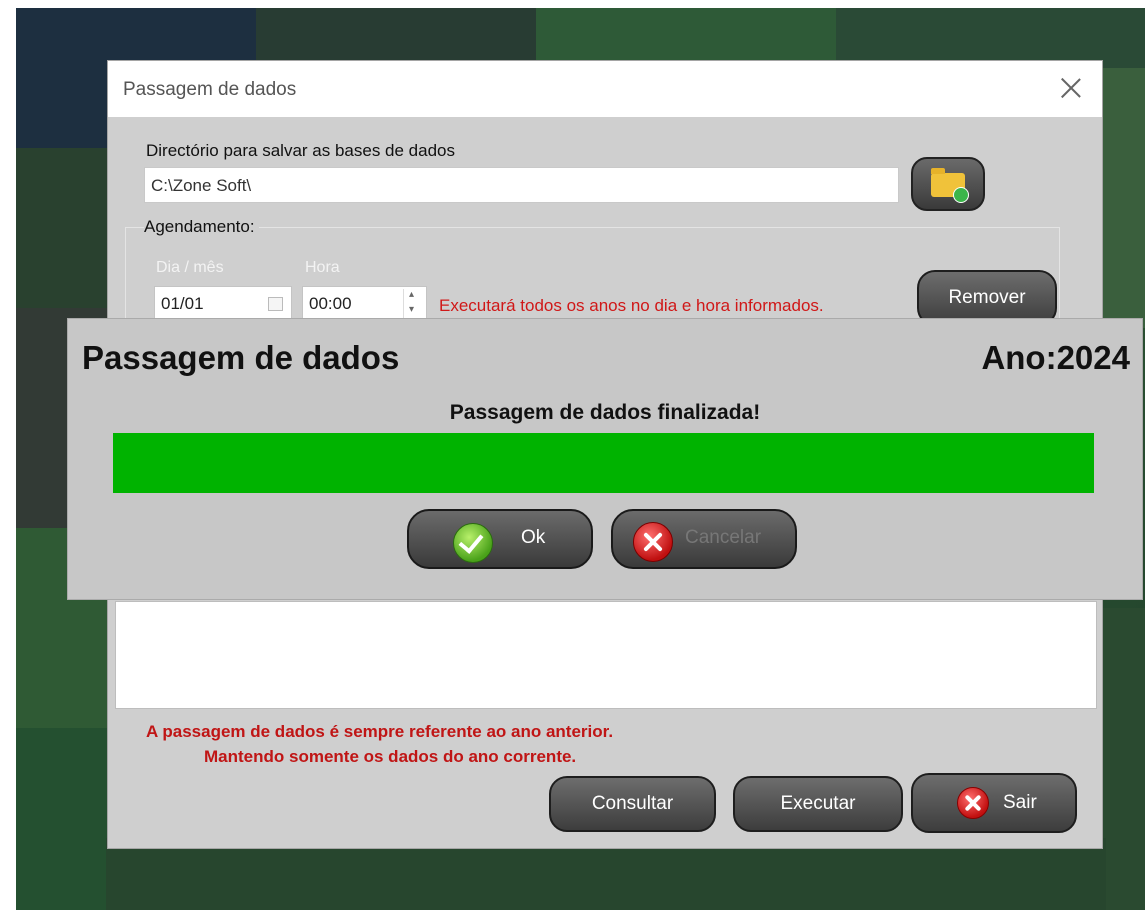 The width and height of the screenshot is (1145, 910). Describe the element at coordinates (723, 537) in the screenshot. I see `cancel-label: Cancelar` at that location.